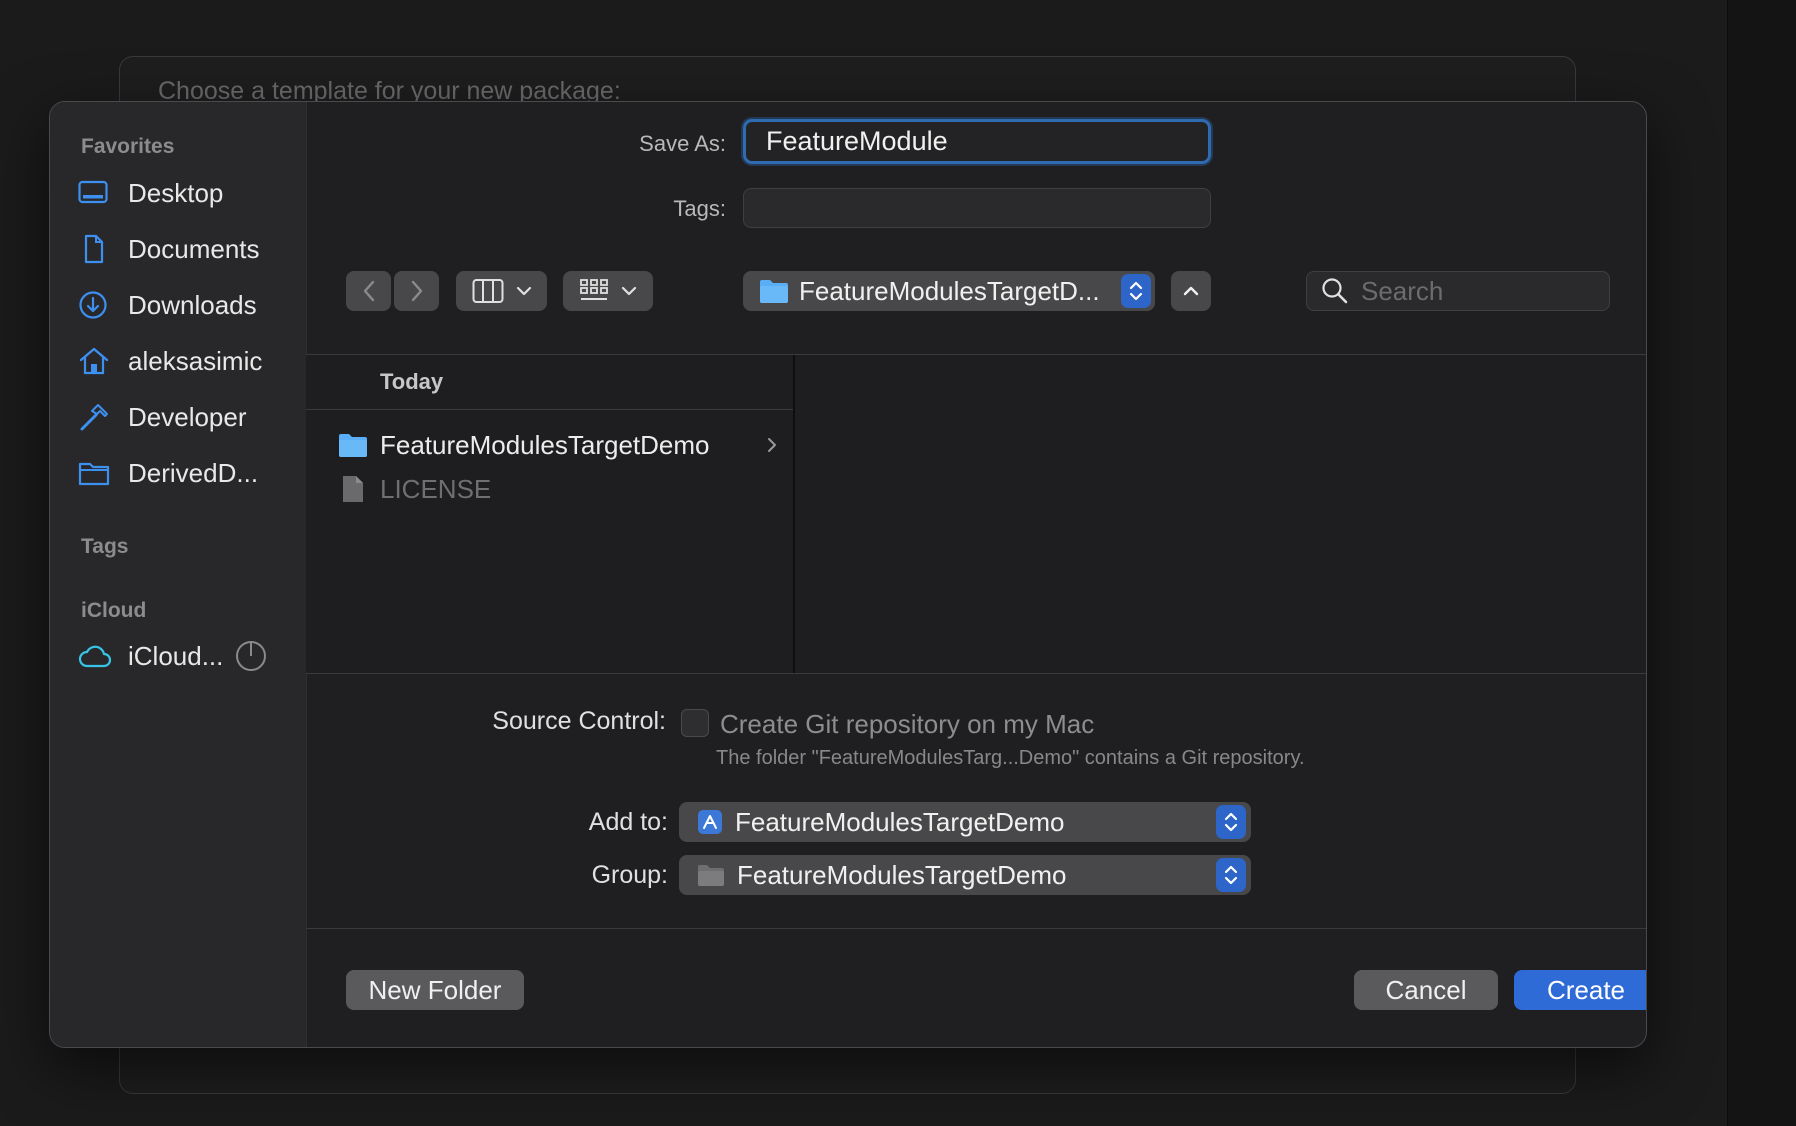 Image resolution: width=1796 pixels, height=1126 pixels. Describe the element at coordinates (629, 875) in the screenshot. I see `group-label: Group:` at that location.